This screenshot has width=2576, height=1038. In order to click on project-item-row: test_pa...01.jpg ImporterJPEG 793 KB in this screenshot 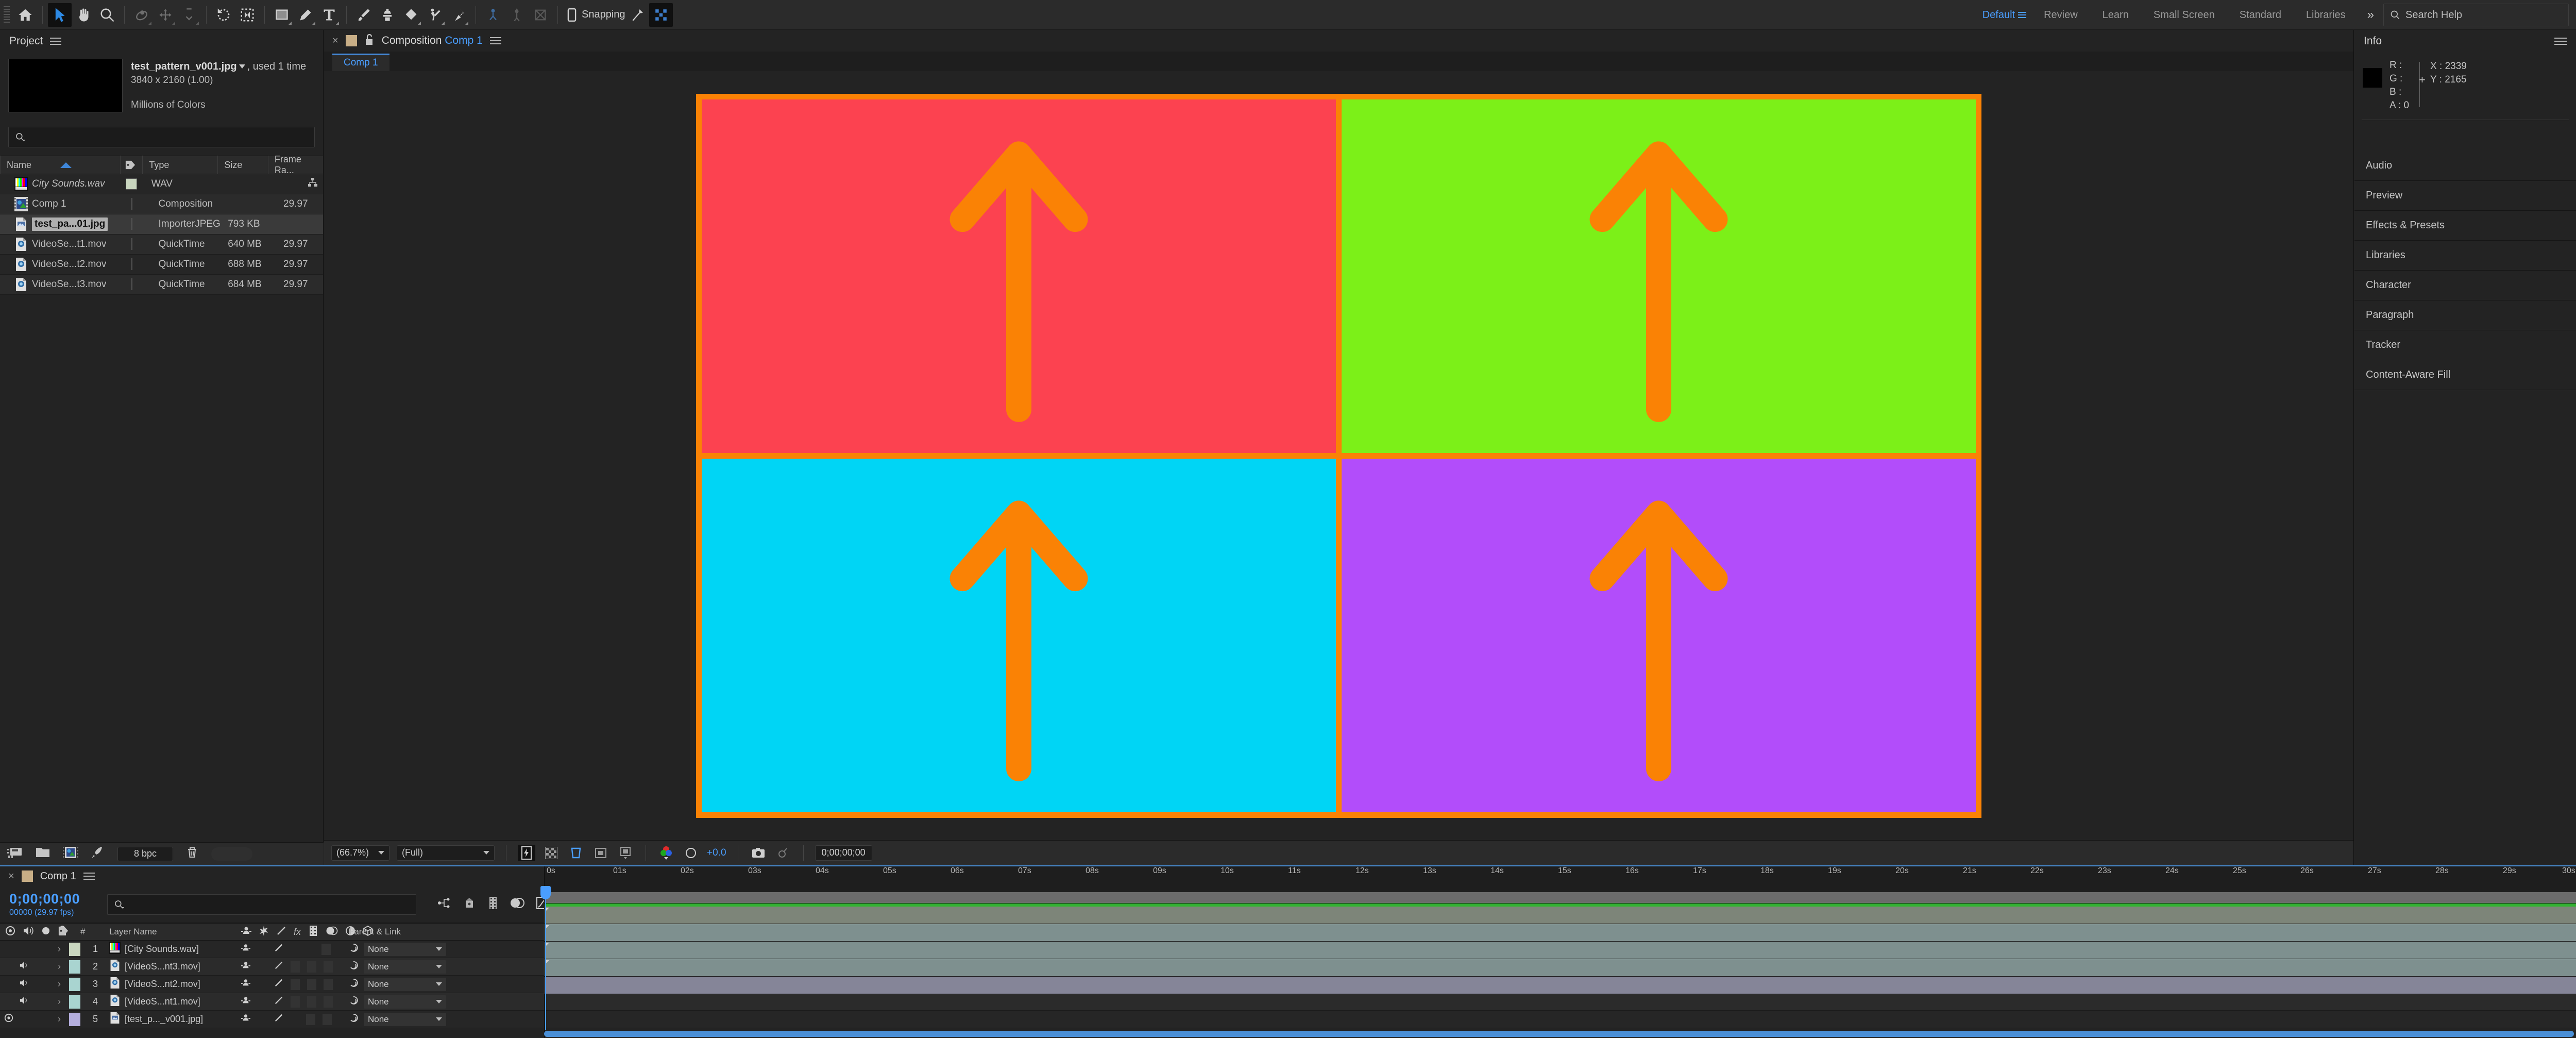, I will do `click(161, 224)`.